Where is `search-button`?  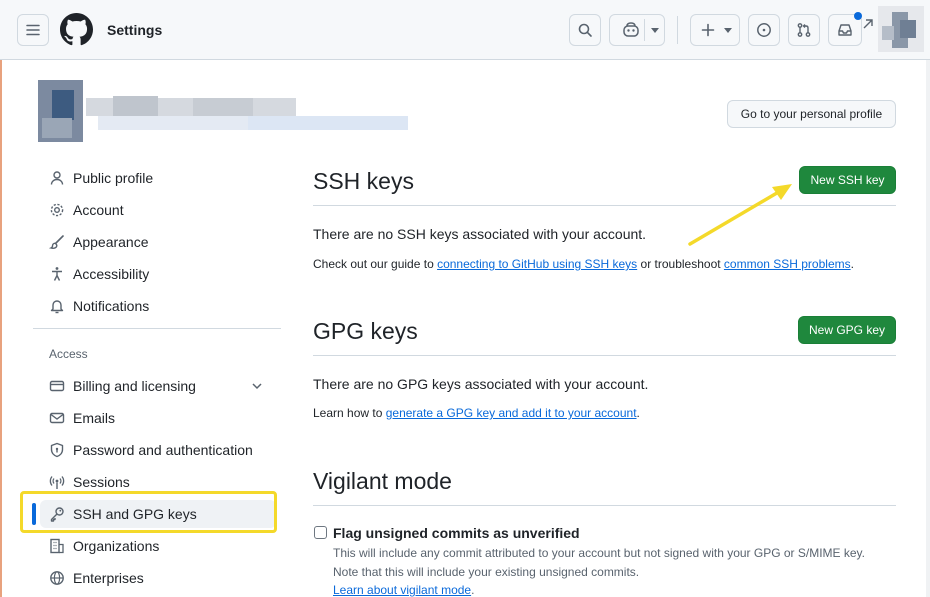 search-button is located at coordinates (585, 30).